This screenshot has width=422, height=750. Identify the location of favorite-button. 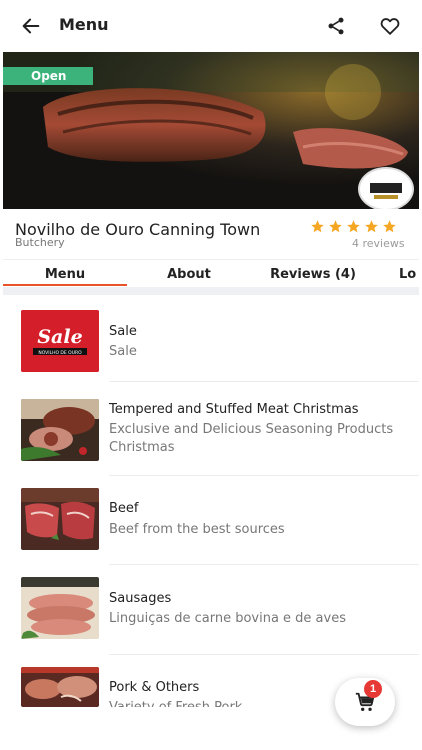
(390, 26).